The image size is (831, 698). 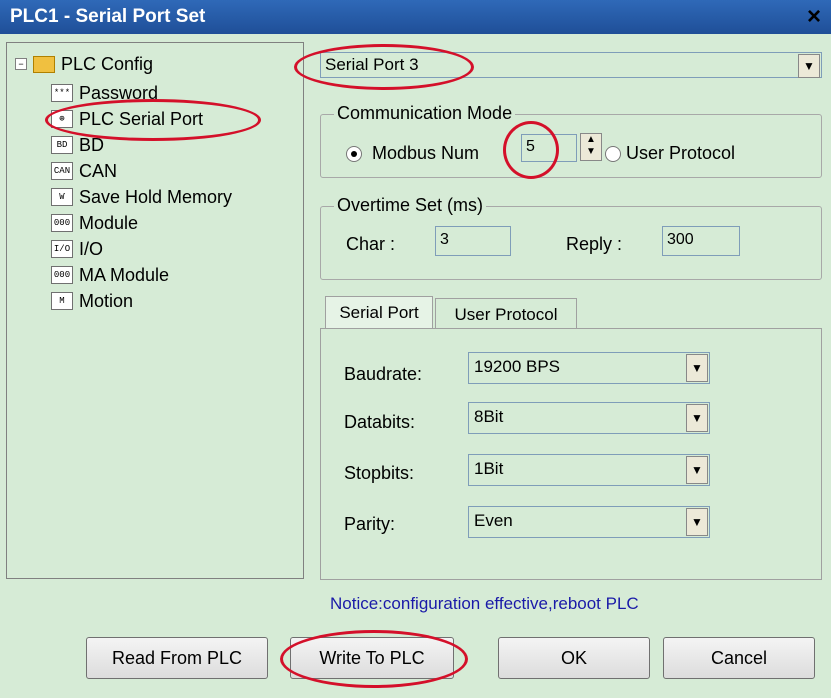 I want to click on databits-label: Databits:, so click(x=380, y=422).